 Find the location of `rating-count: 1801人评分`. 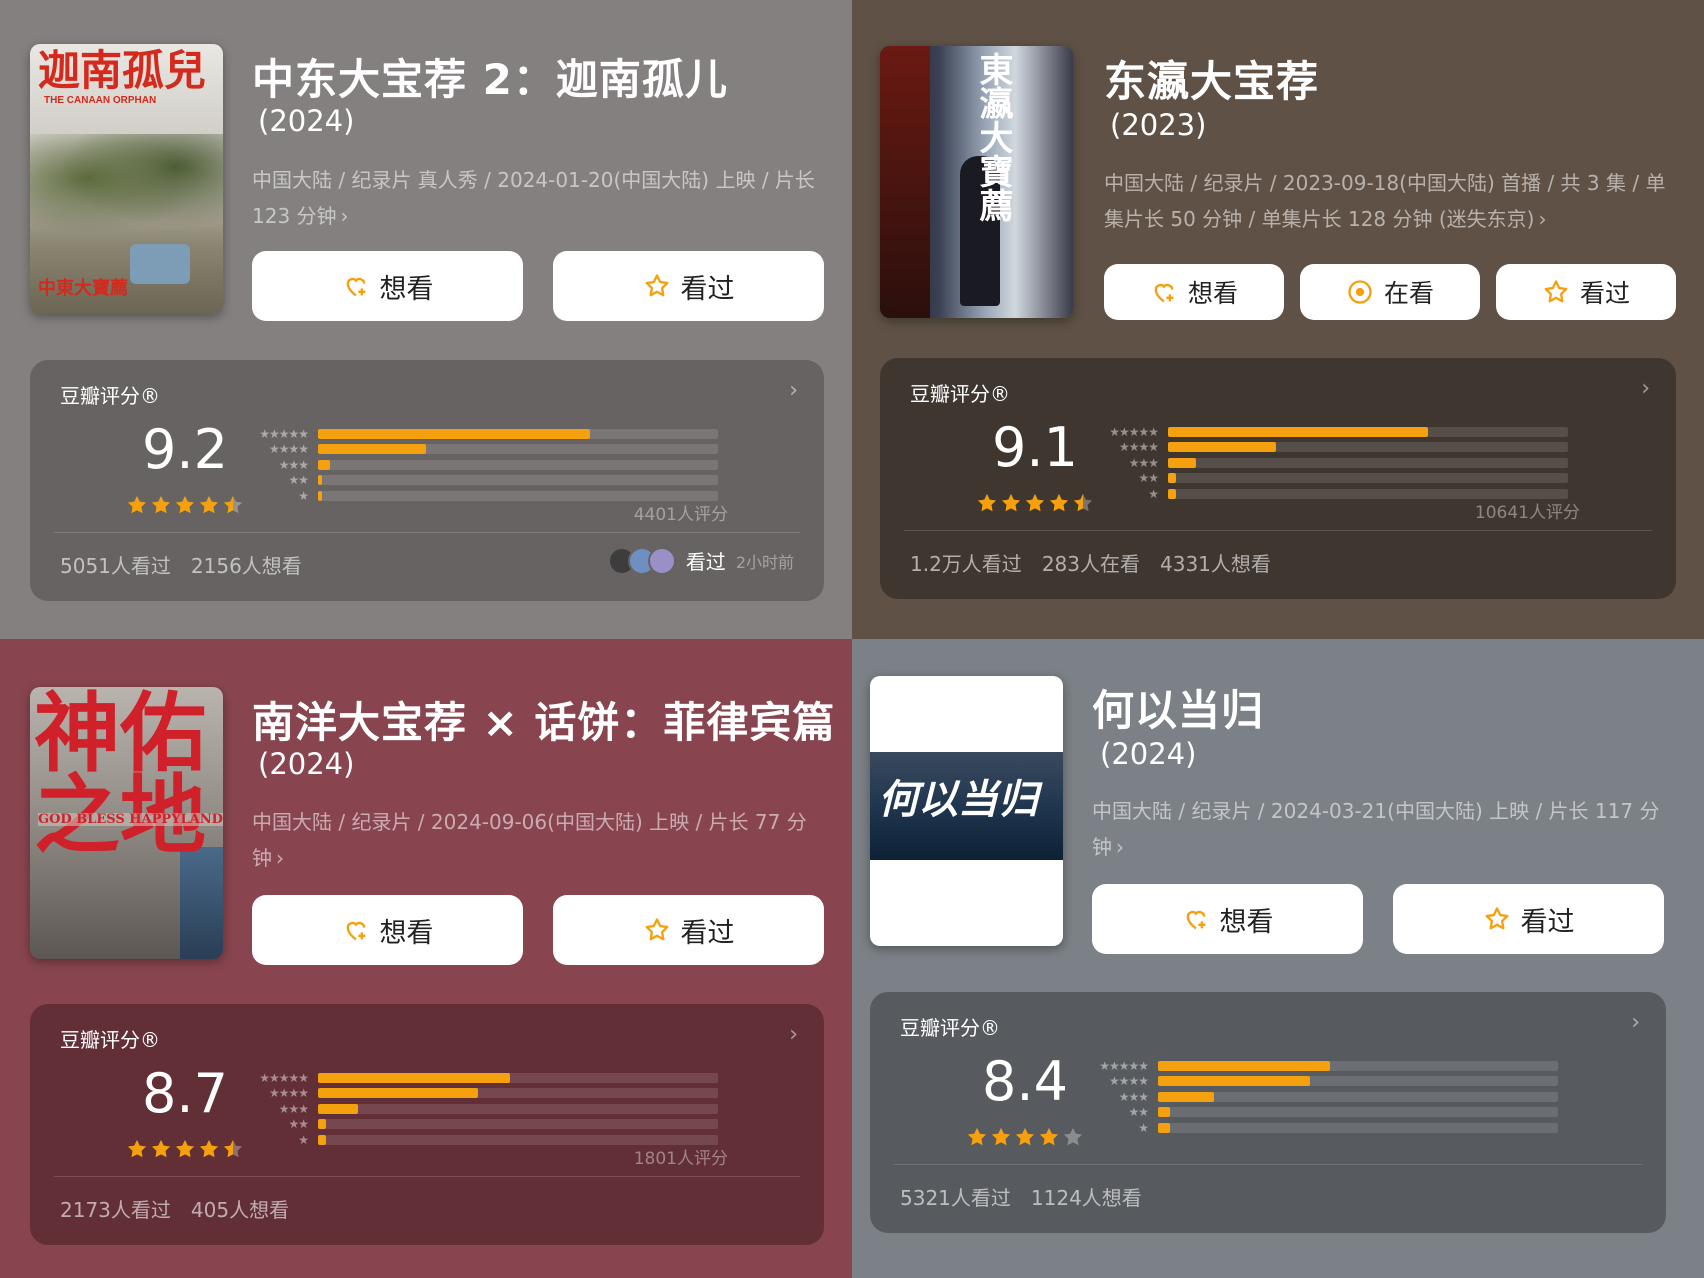

rating-count: 1801人评分 is located at coordinates (680, 1159).